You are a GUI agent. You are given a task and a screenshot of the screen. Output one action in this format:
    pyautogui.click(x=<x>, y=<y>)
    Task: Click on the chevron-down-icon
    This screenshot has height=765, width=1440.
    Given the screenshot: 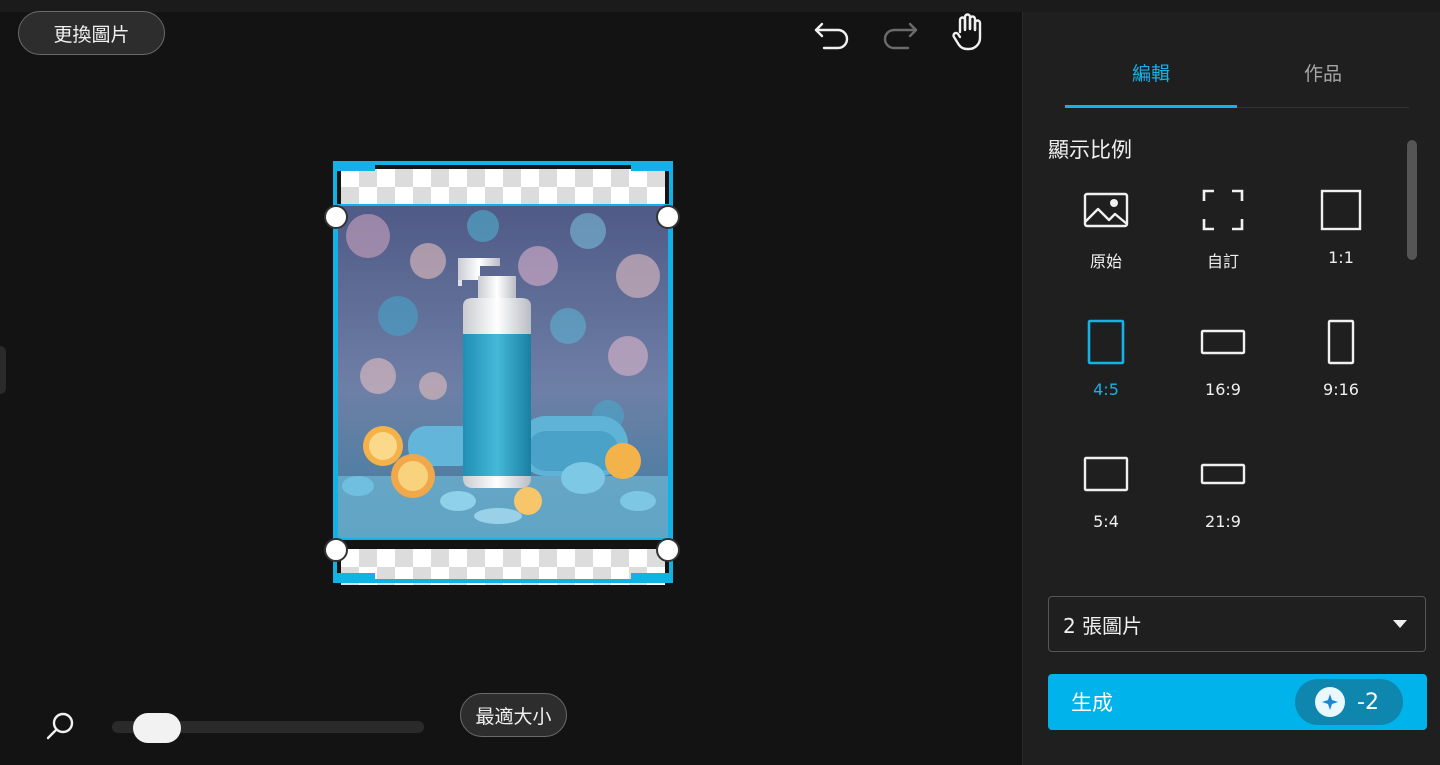 What is the action you would take?
    pyautogui.click(x=1400, y=624)
    